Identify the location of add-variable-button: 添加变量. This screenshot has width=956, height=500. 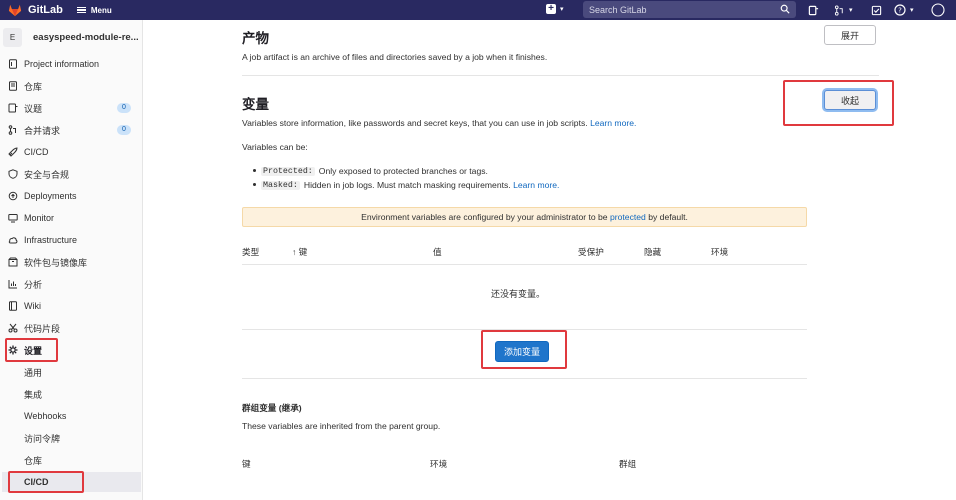
(522, 351).